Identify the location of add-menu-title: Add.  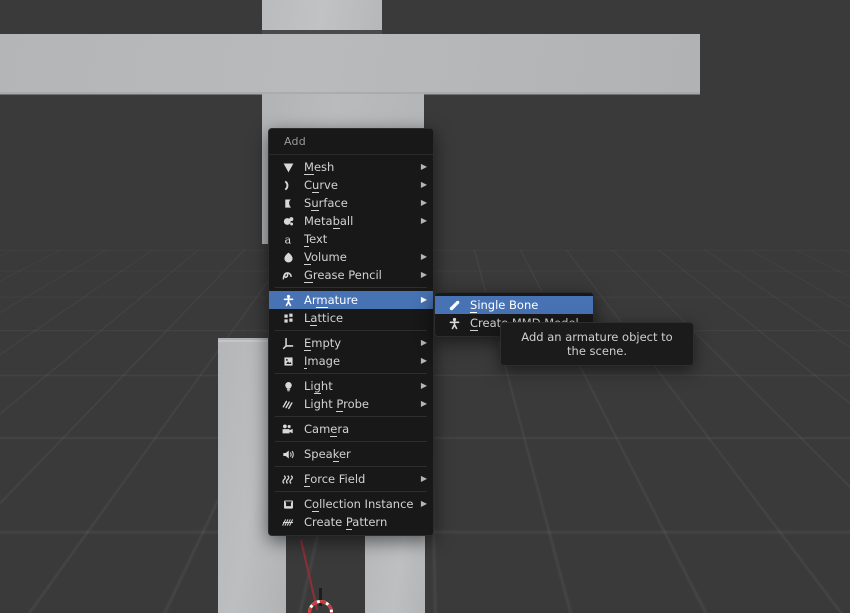
(351, 142).